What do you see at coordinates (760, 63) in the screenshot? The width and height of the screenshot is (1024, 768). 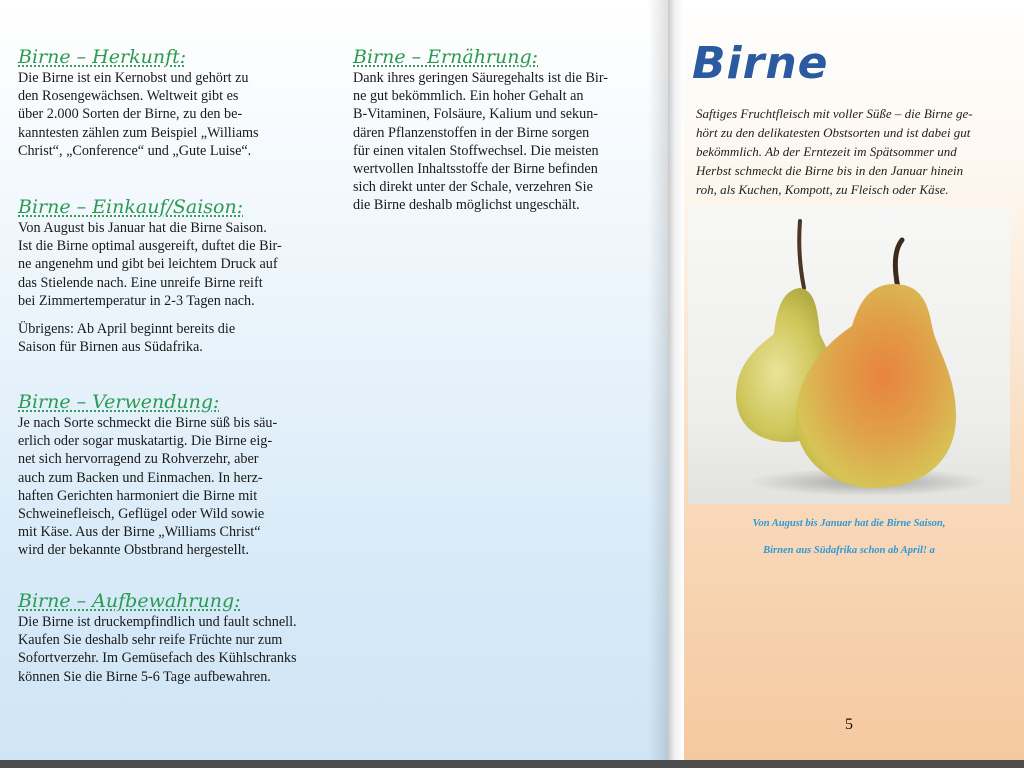 I see `page-title: Birne` at bounding box center [760, 63].